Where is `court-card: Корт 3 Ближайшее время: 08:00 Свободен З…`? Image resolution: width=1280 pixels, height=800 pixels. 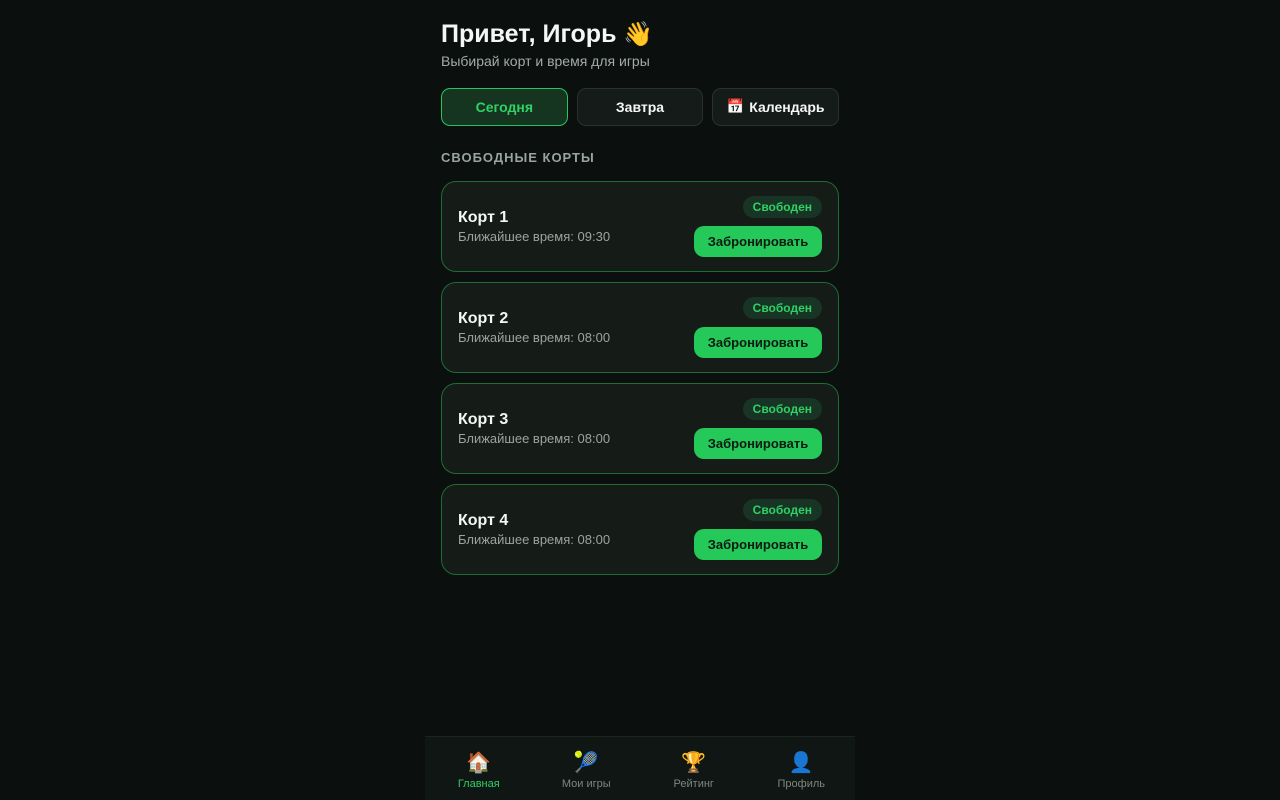 court-card: Корт 3 Ближайшее время: 08:00 Свободен З… is located at coordinates (640, 428).